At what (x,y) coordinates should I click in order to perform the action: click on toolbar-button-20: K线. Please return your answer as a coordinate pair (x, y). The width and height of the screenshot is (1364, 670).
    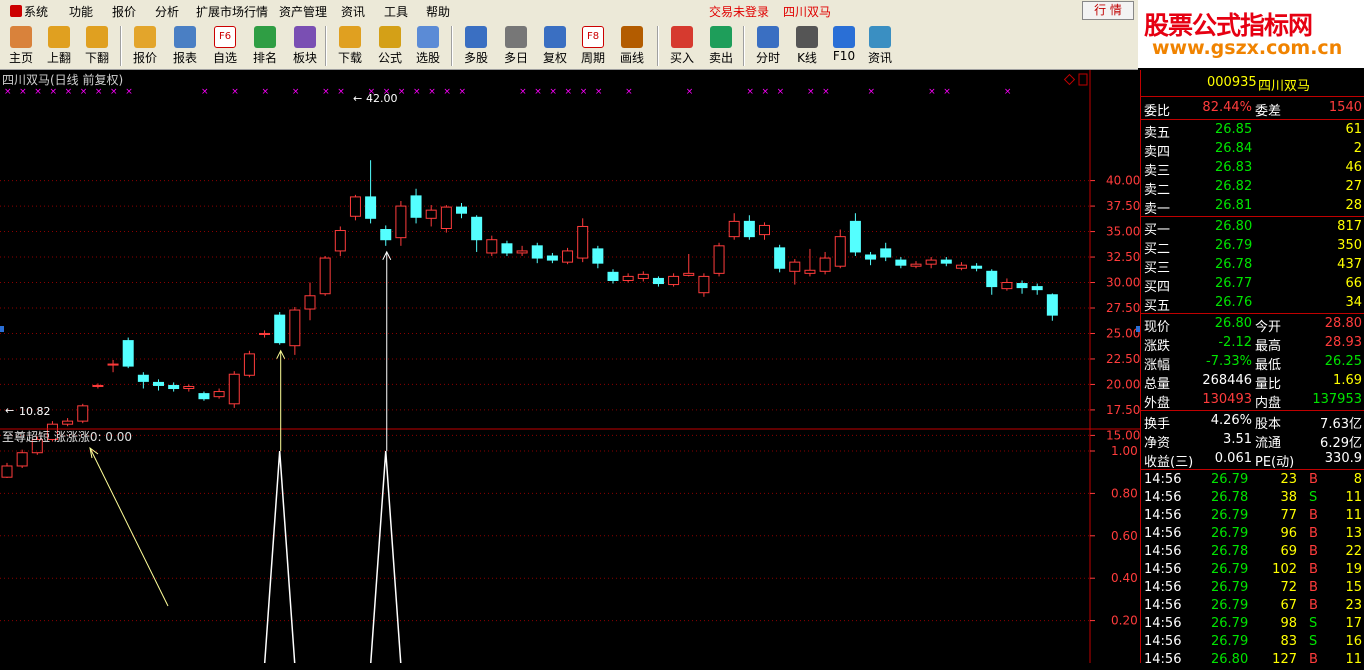
    Looking at the image, I should click on (807, 46).